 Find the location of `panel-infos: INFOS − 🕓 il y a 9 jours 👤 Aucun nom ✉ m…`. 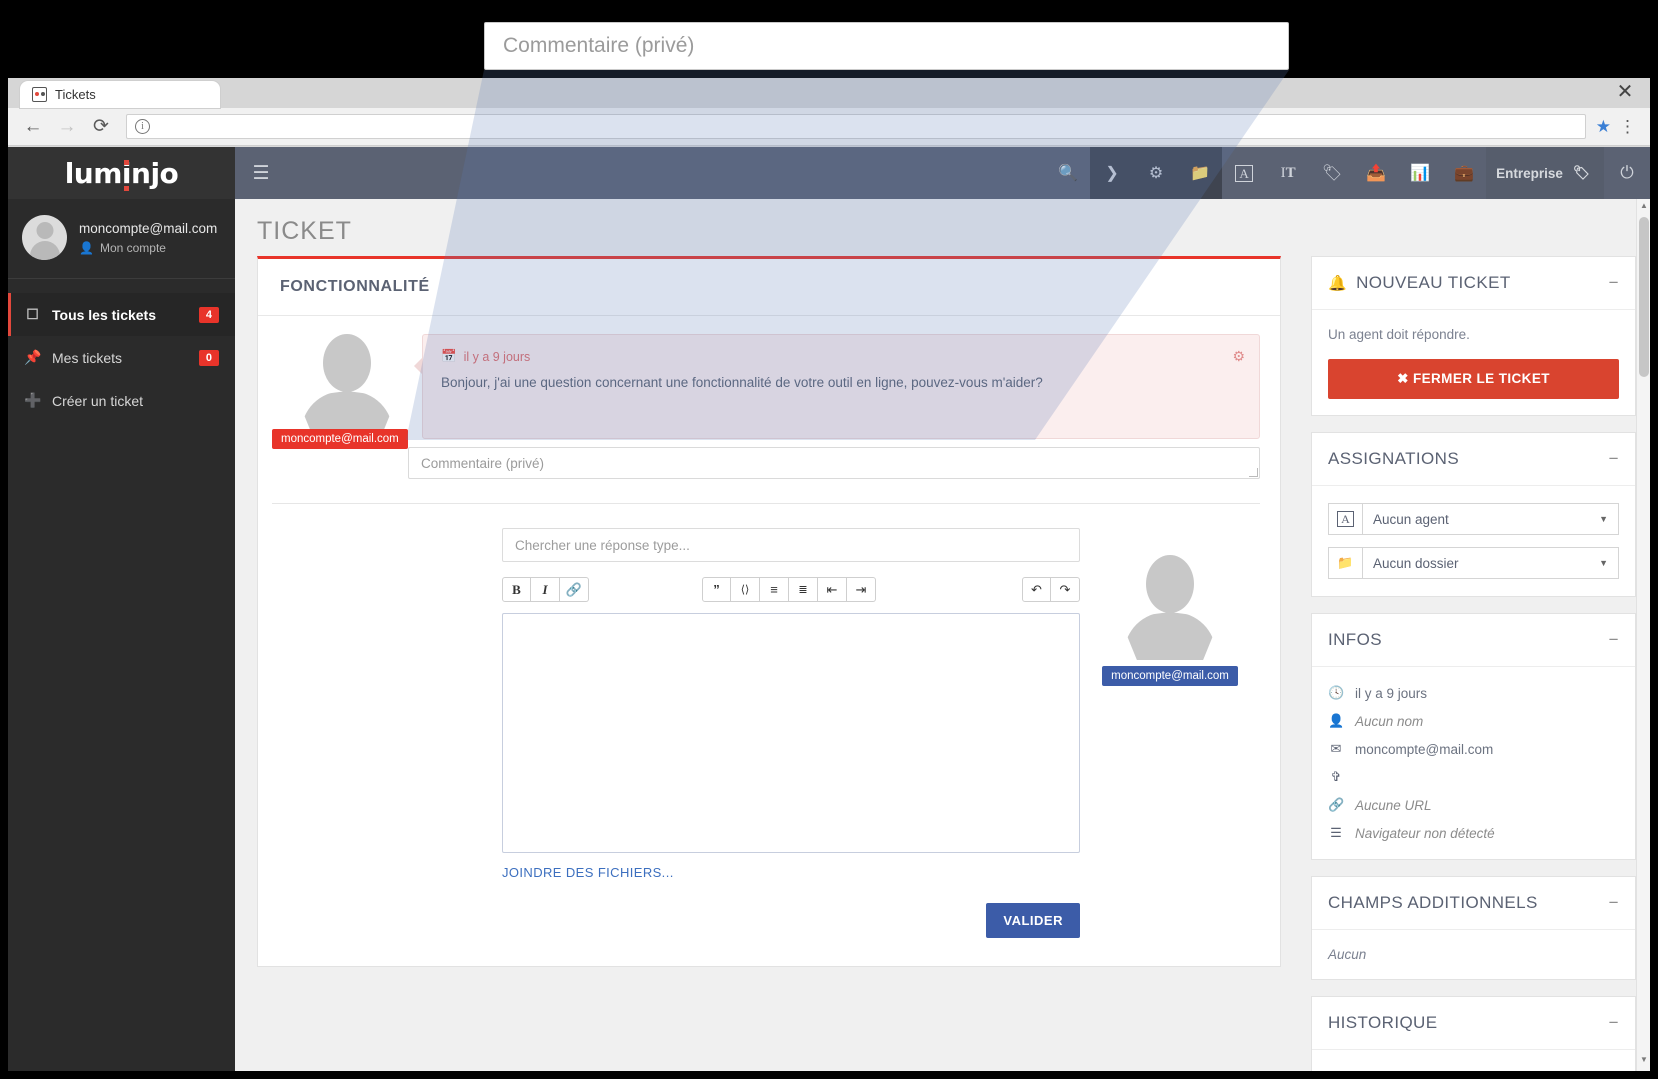

panel-infos: INFOS − 🕓 il y a 9 jours 👤 Aucun nom ✉ m… is located at coordinates (1473, 736).